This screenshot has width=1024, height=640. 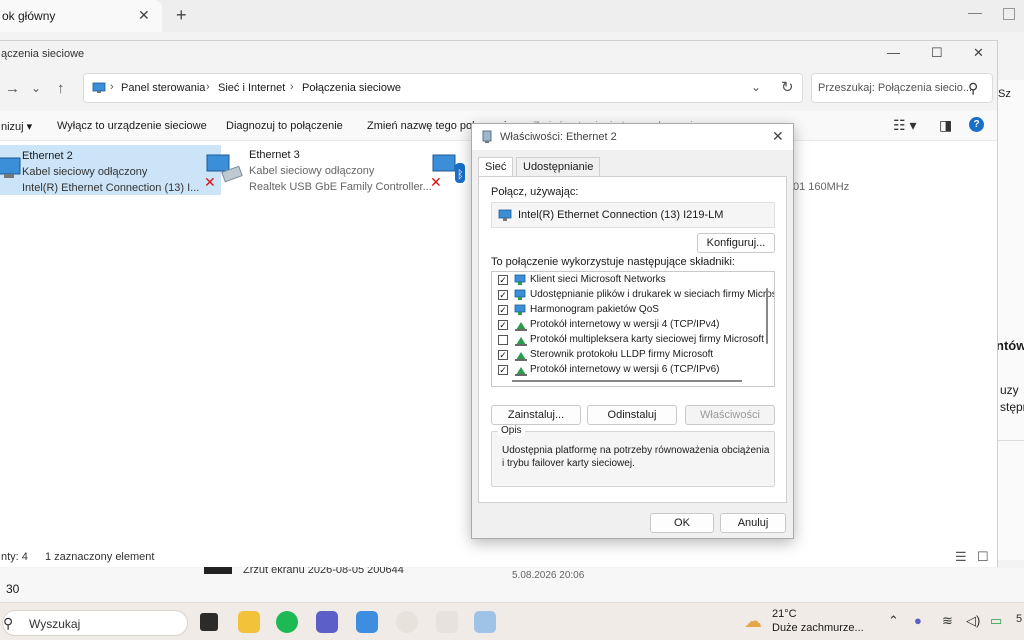 What do you see at coordinates (973, 88) in the screenshot?
I see `search-icon: ⚲` at bounding box center [973, 88].